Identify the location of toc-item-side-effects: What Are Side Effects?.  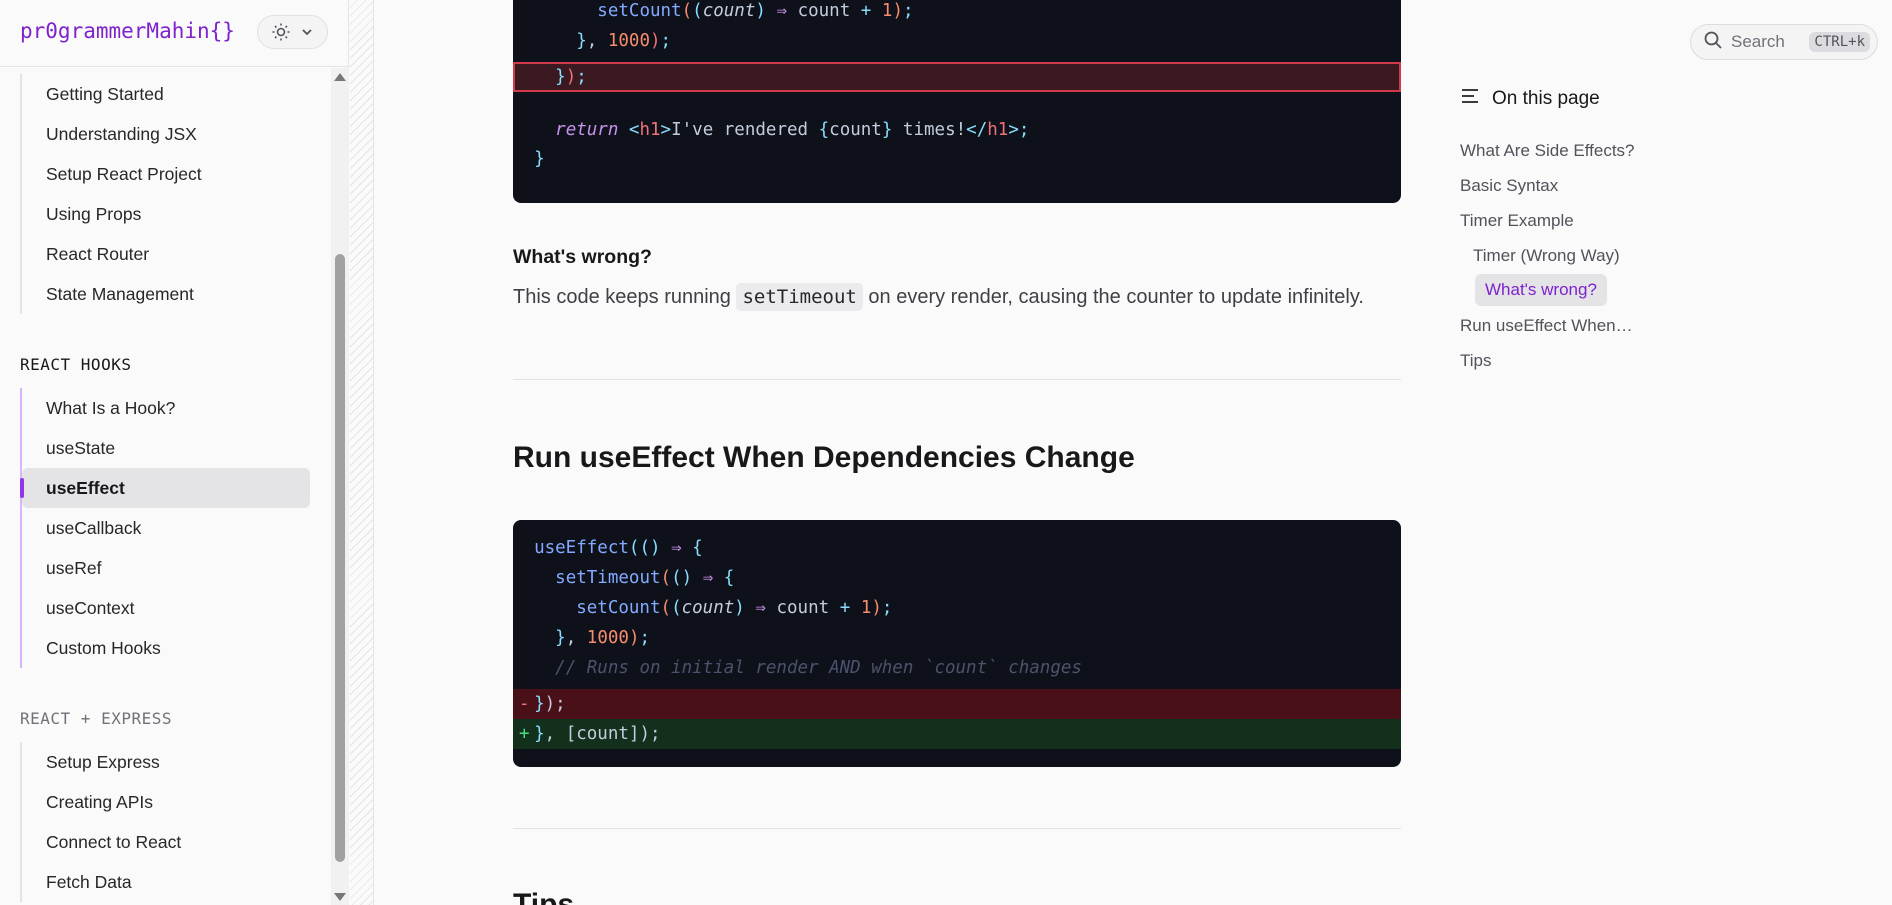
(1547, 151).